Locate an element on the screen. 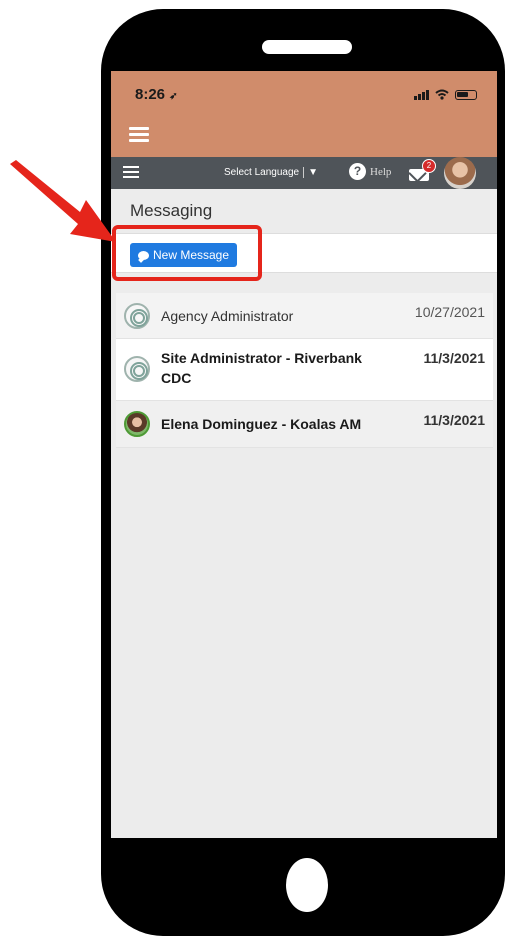 The image size is (505, 936). language-select: Select Language ▼ is located at coordinates (271, 172).